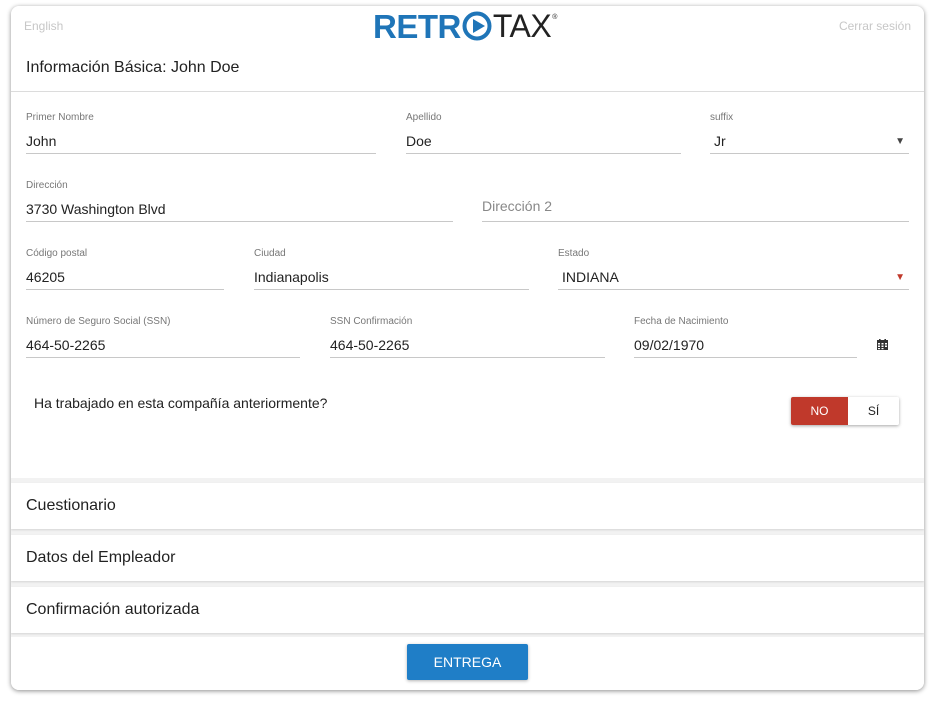 The width and height of the screenshot is (936, 703). I want to click on logo-text-tax: TAX, so click(522, 26).